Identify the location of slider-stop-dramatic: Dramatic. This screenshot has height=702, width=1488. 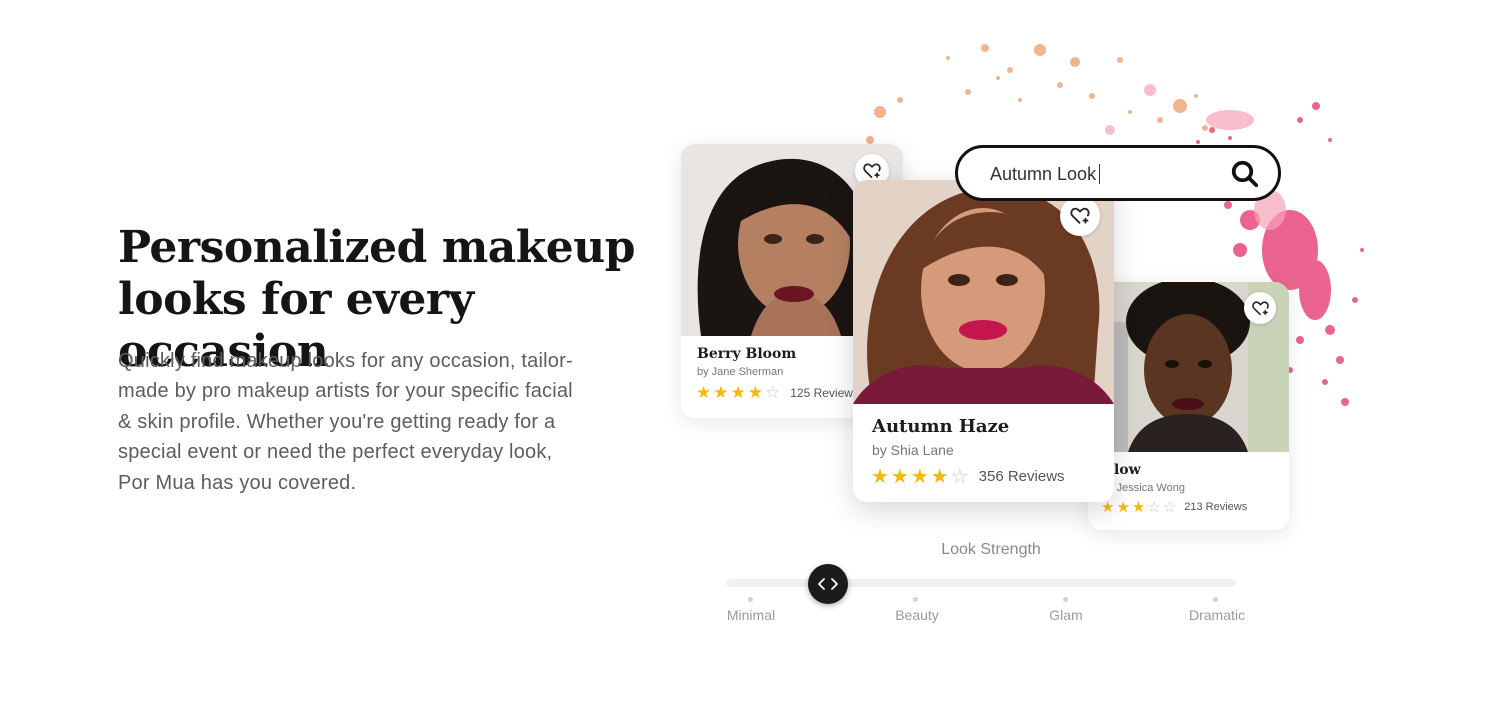
(1217, 615).